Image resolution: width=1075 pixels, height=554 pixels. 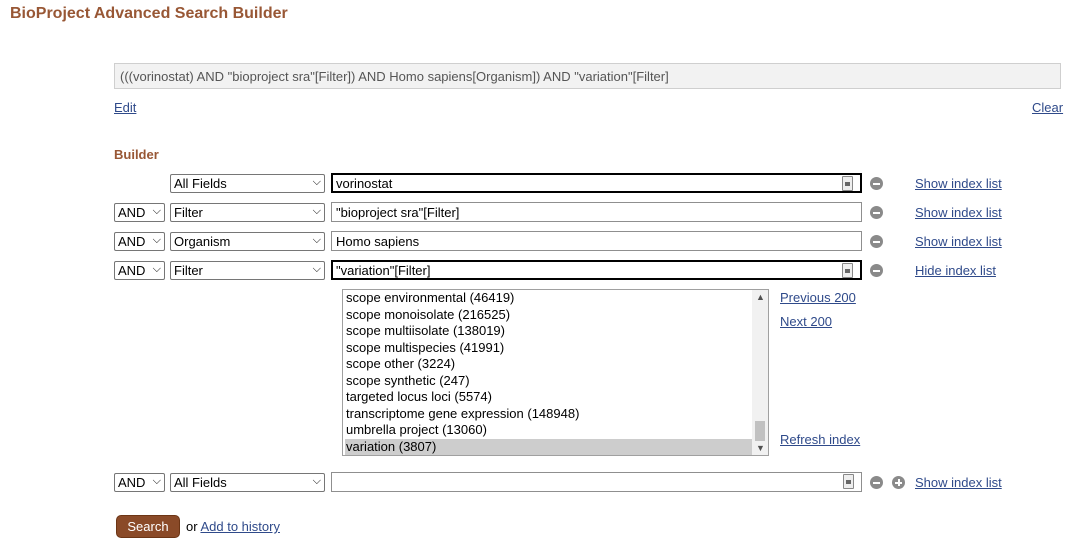 I want to click on bool-select-row2: AND ⌵, so click(x=139, y=212).